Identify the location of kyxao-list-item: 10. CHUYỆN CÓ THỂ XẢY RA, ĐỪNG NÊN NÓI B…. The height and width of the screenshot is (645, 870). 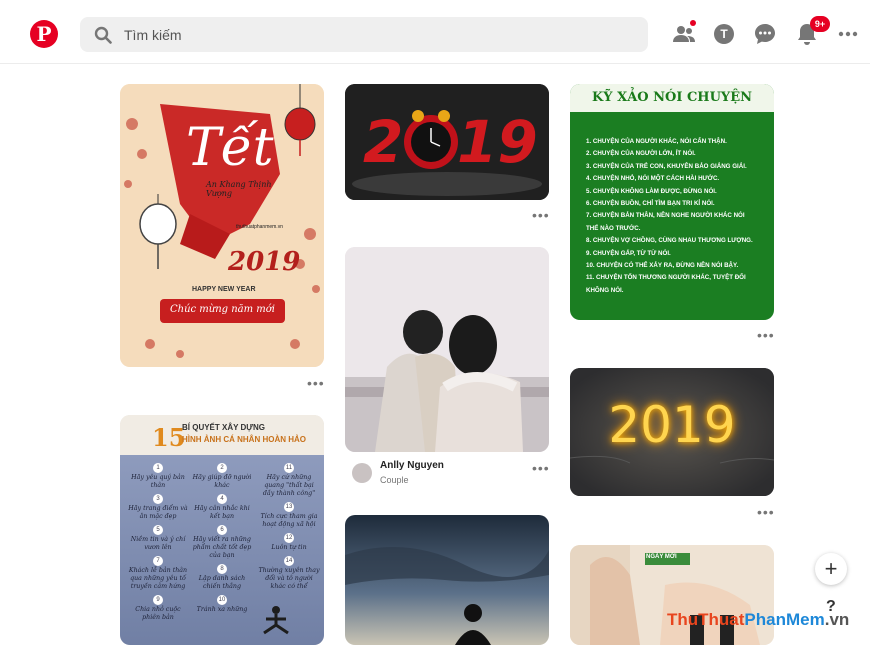
(662, 266).